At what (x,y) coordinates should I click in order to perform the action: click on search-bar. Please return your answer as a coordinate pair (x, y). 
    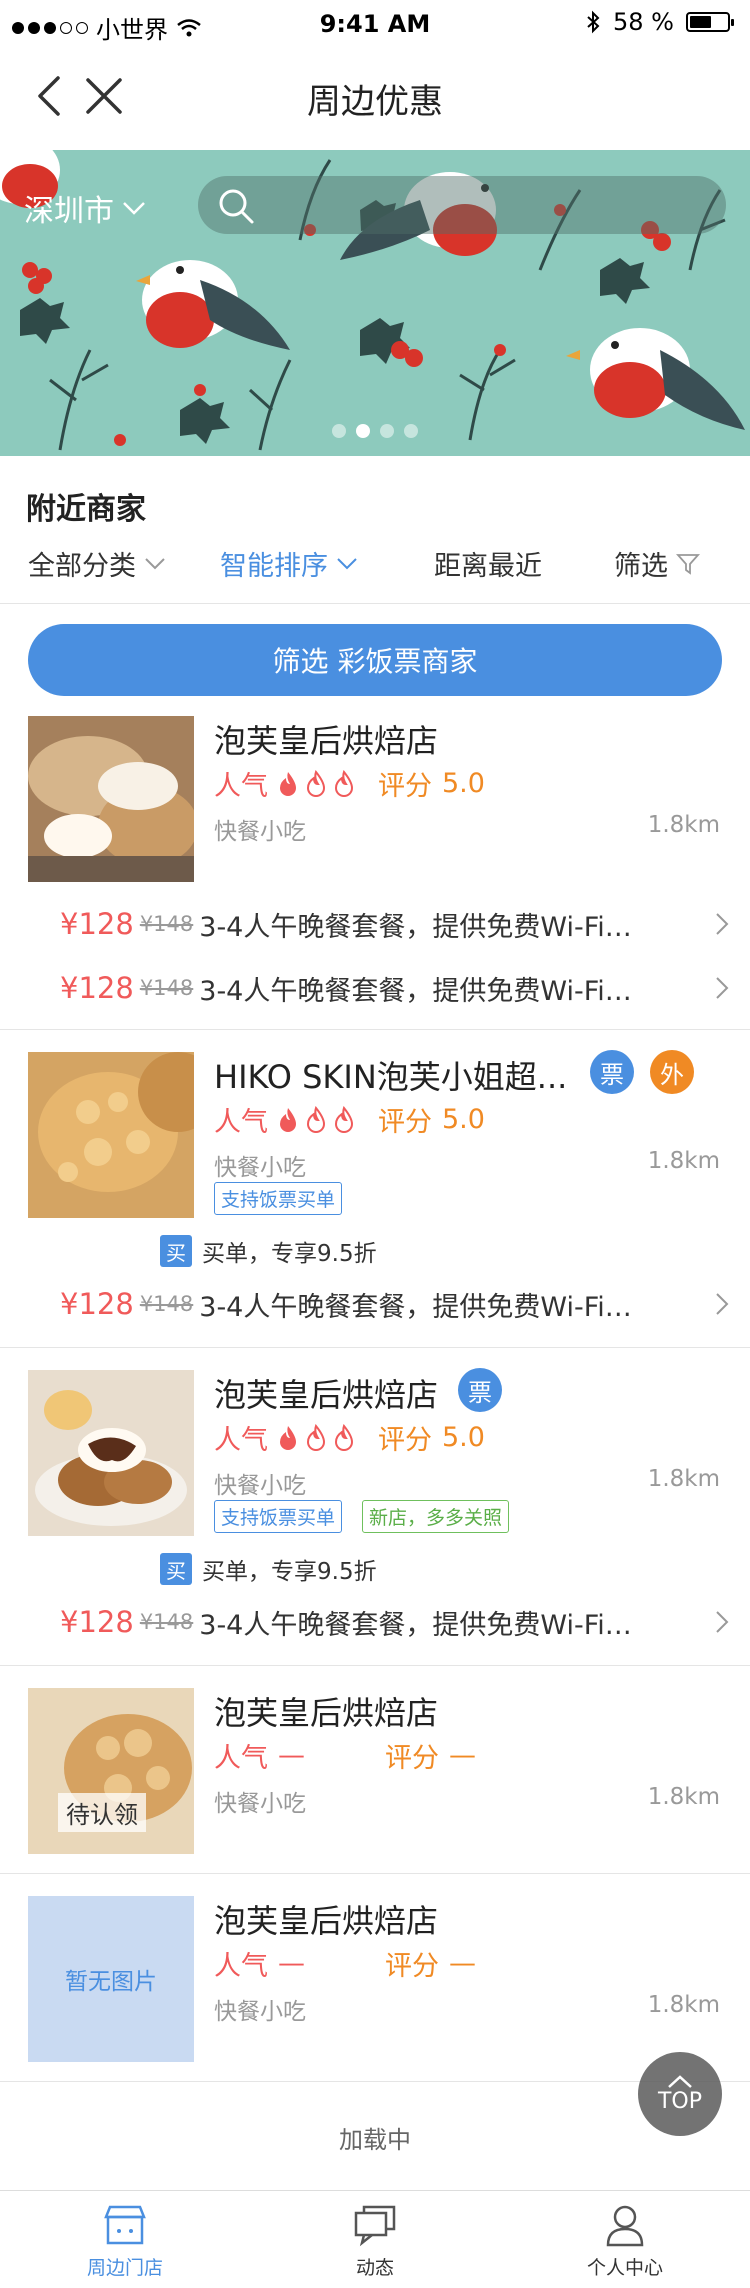
    Looking at the image, I should click on (462, 205).